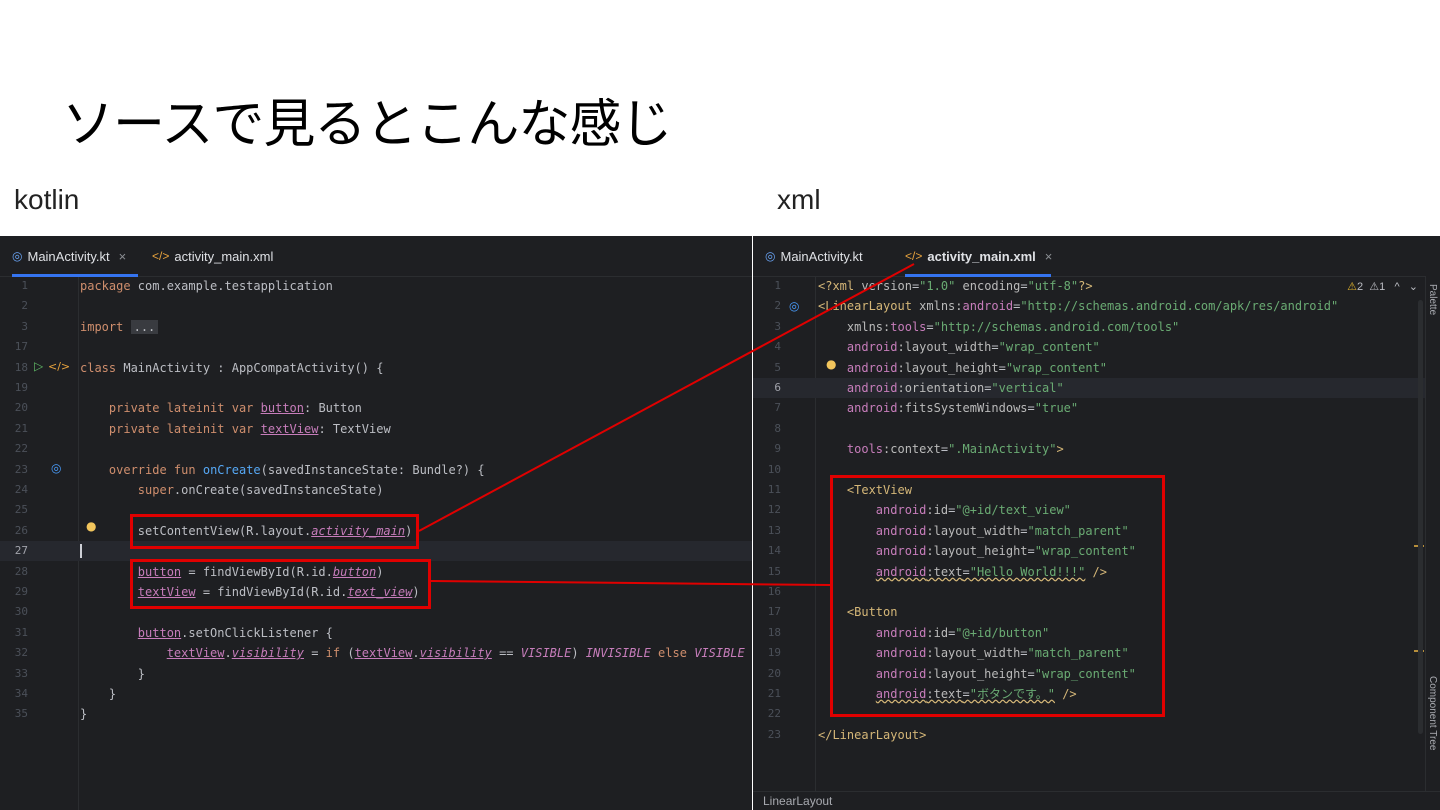  I want to click on tab-activity-main-xml: </> activity_main.xml ×, so click(979, 256).